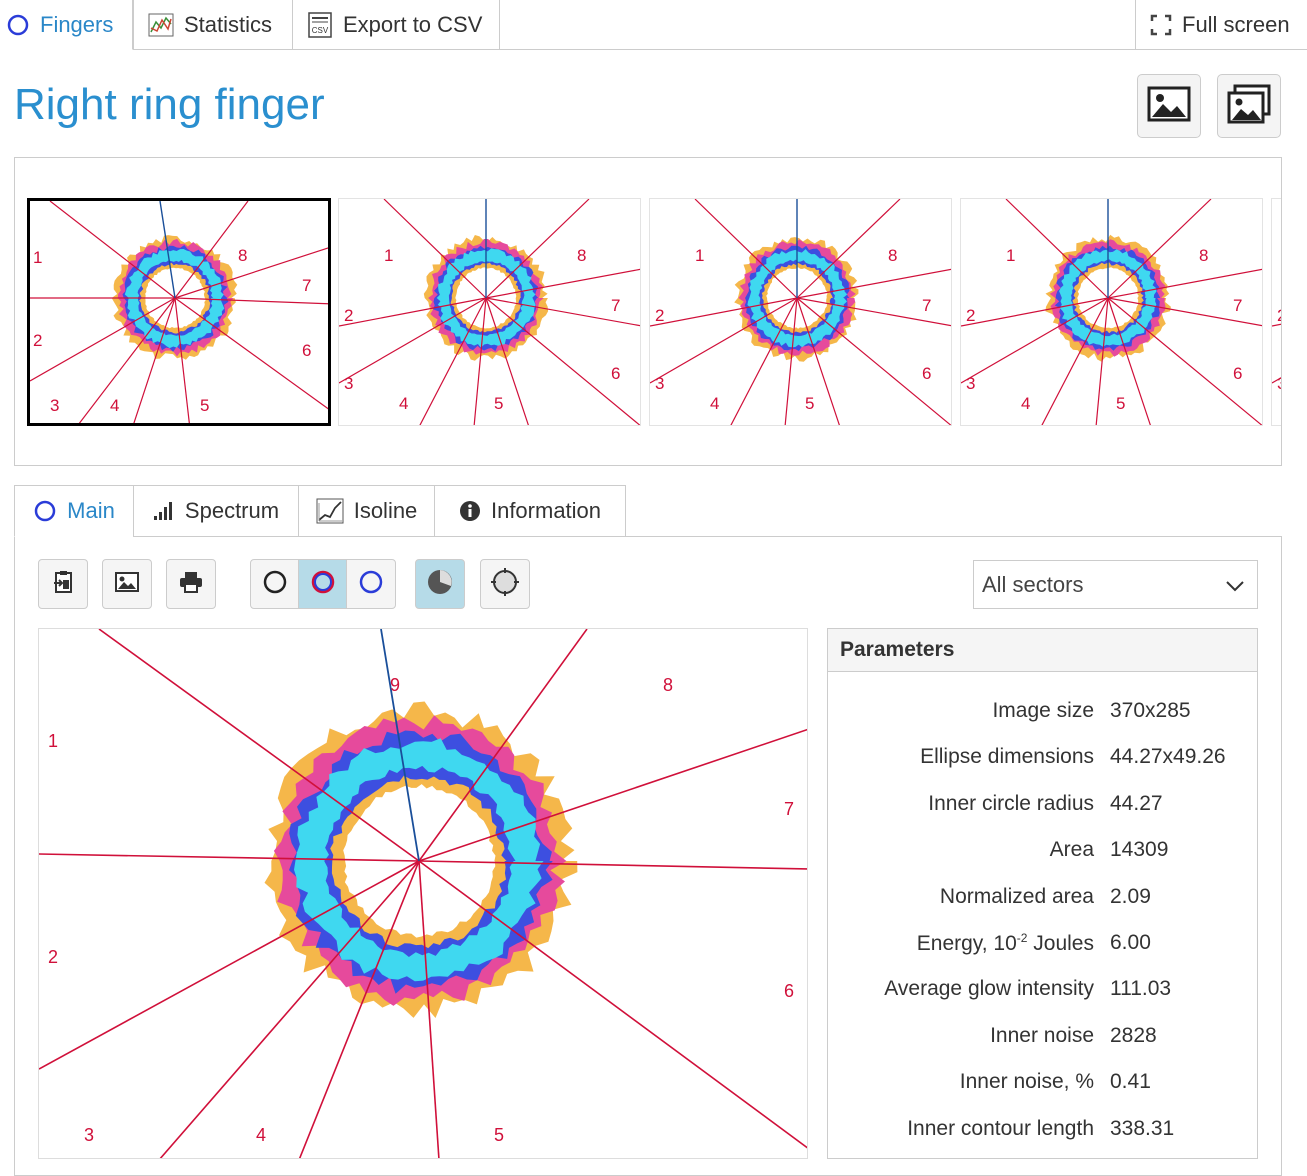 The width and height of the screenshot is (1307, 1176). I want to click on thumbnail-4: 1 2 3 4 5 6 7 8, so click(1111, 312).